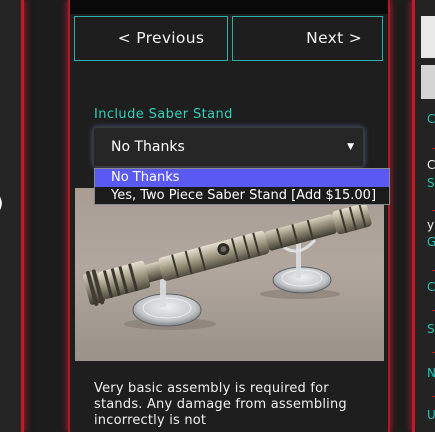  I want to click on saber-stand-select: No Thanks ▼, so click(228, 147).